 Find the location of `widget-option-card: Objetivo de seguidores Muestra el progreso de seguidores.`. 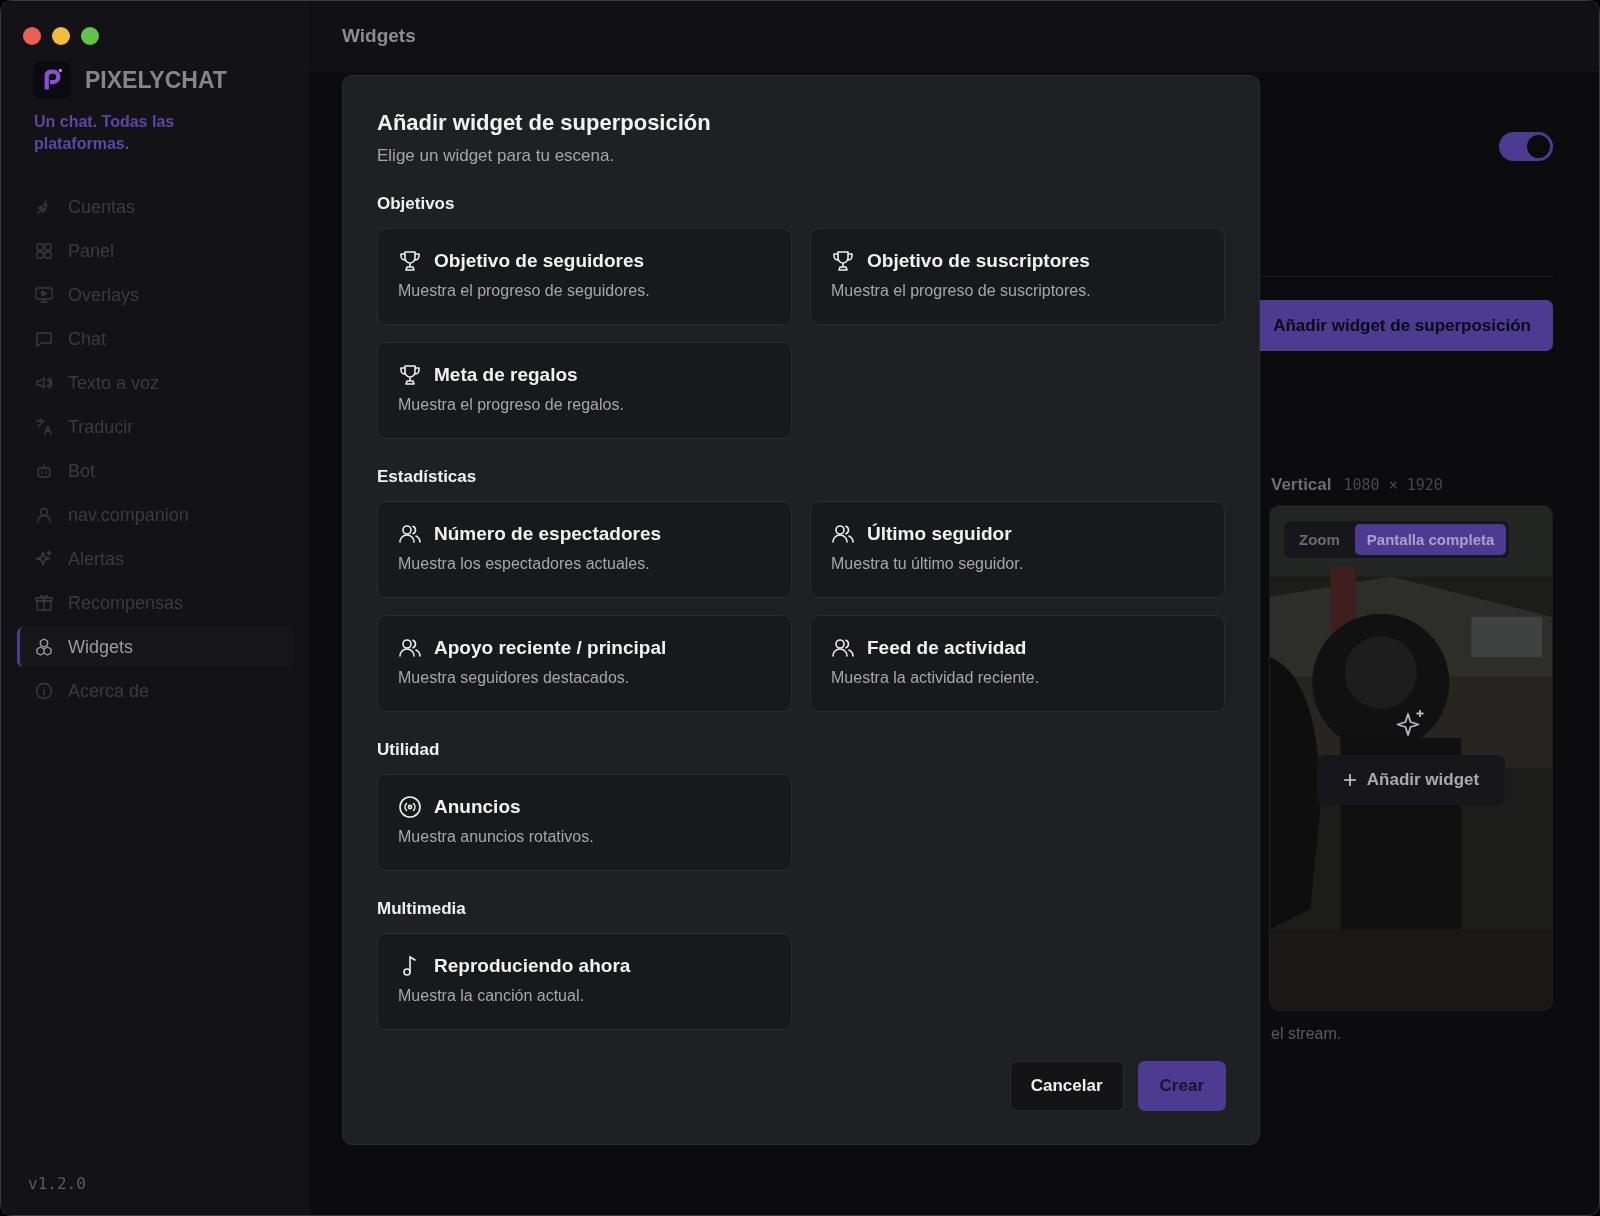

widget-option-card: Objetivo de seguidores Muestra el progreso de seguidores. is located at coordinates (584, 276).